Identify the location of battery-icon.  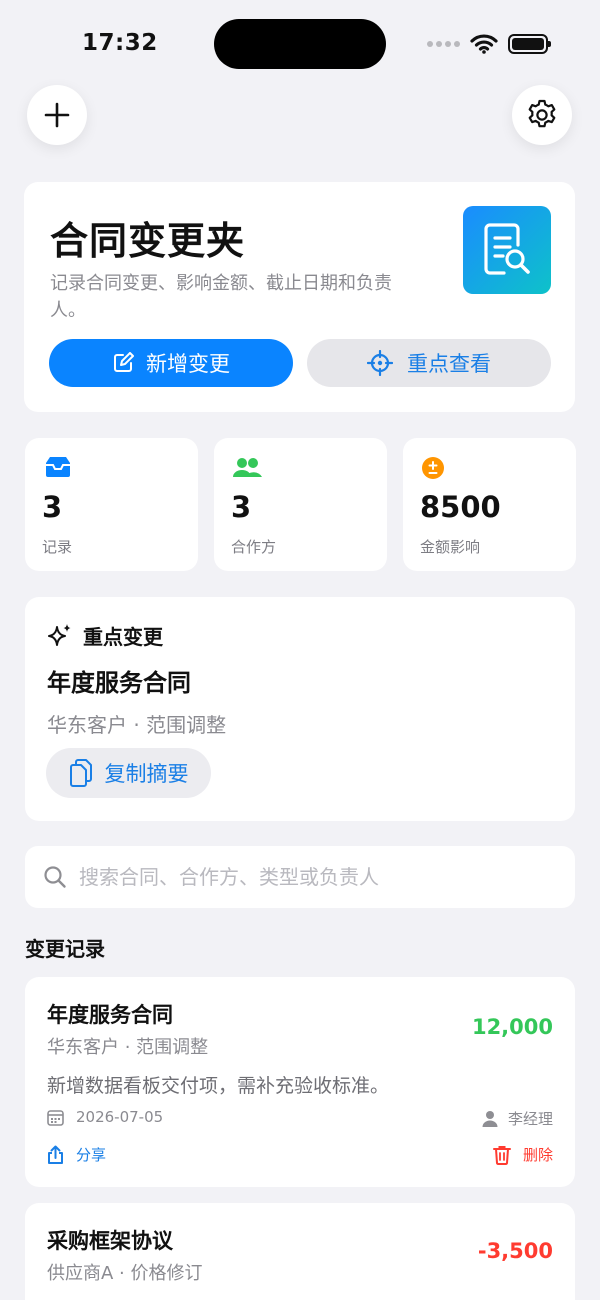
(529, 44).